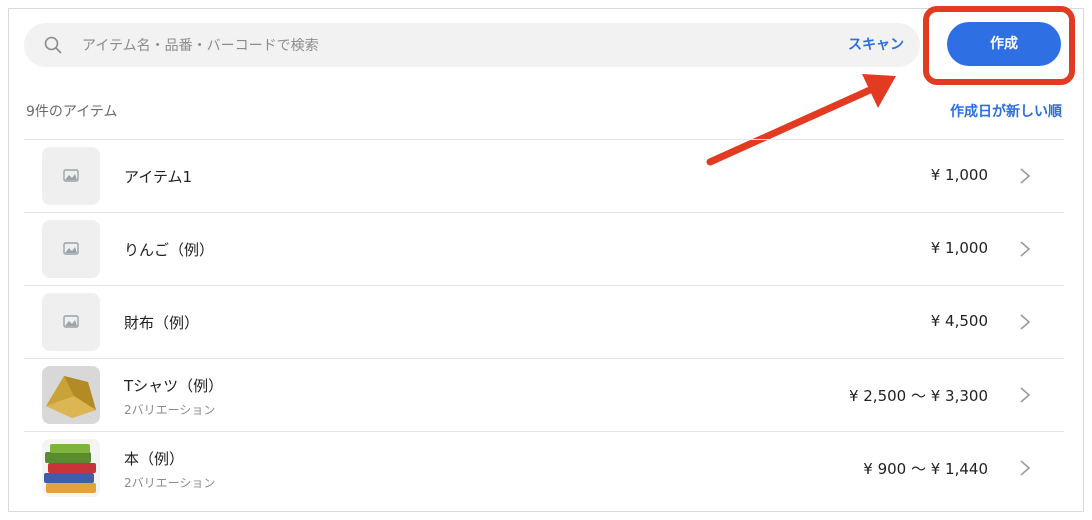 Image resolution: width=1092 pixels, height=520 pixels. Describe the element at coordinates (154, 459) in the screenshot. I see `item-name: 本（例）` at that location.